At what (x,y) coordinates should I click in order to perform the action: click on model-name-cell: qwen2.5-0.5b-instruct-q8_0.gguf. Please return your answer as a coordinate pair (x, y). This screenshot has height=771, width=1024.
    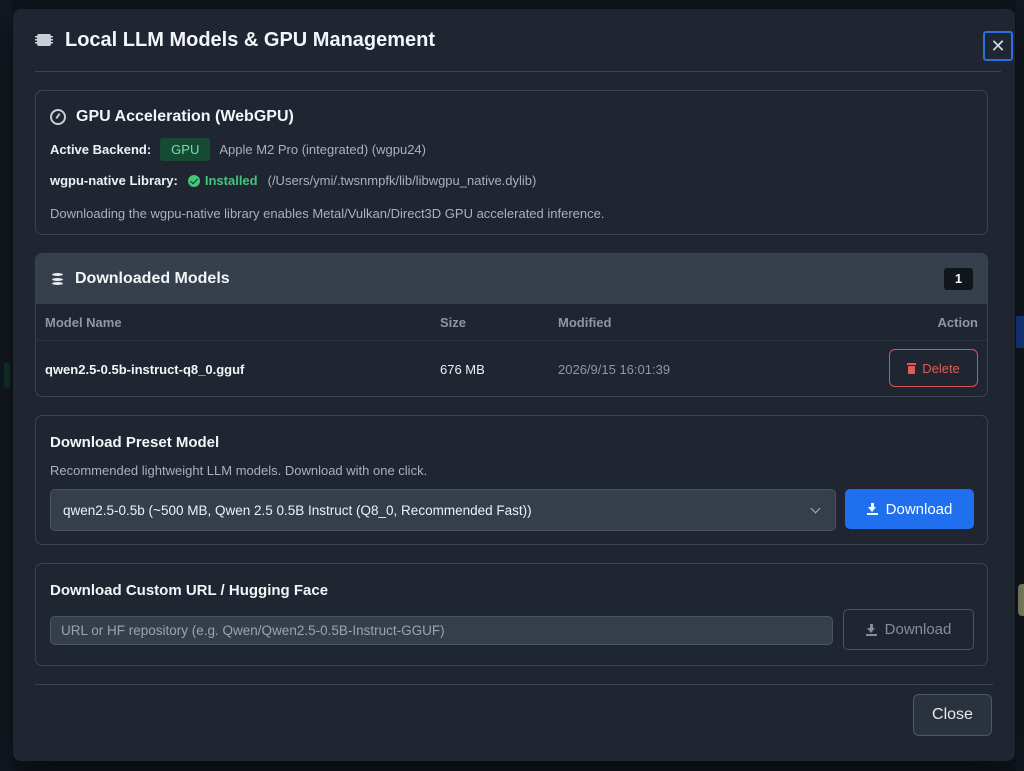
    Looking at the image, I should click on (145, 369).